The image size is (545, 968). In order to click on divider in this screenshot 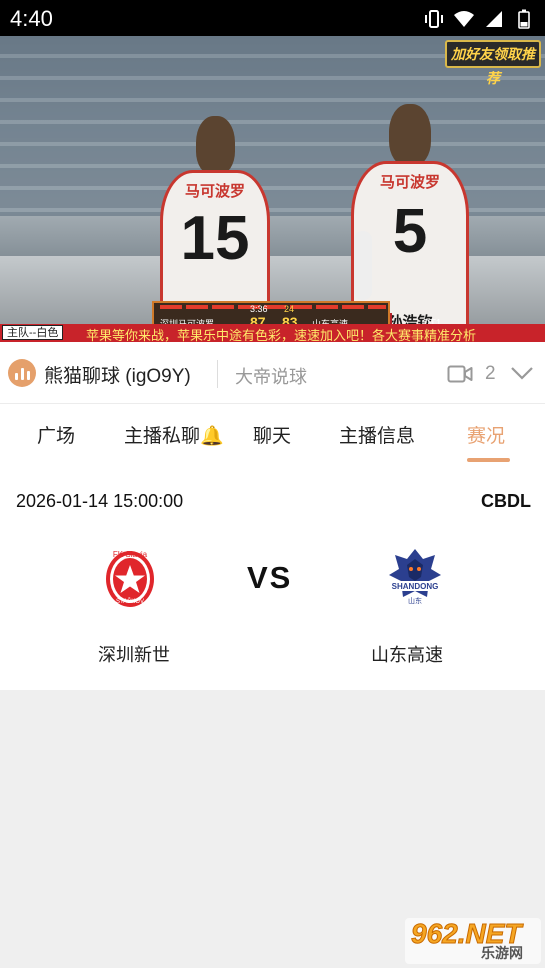, I will do `click(217, 374)`.